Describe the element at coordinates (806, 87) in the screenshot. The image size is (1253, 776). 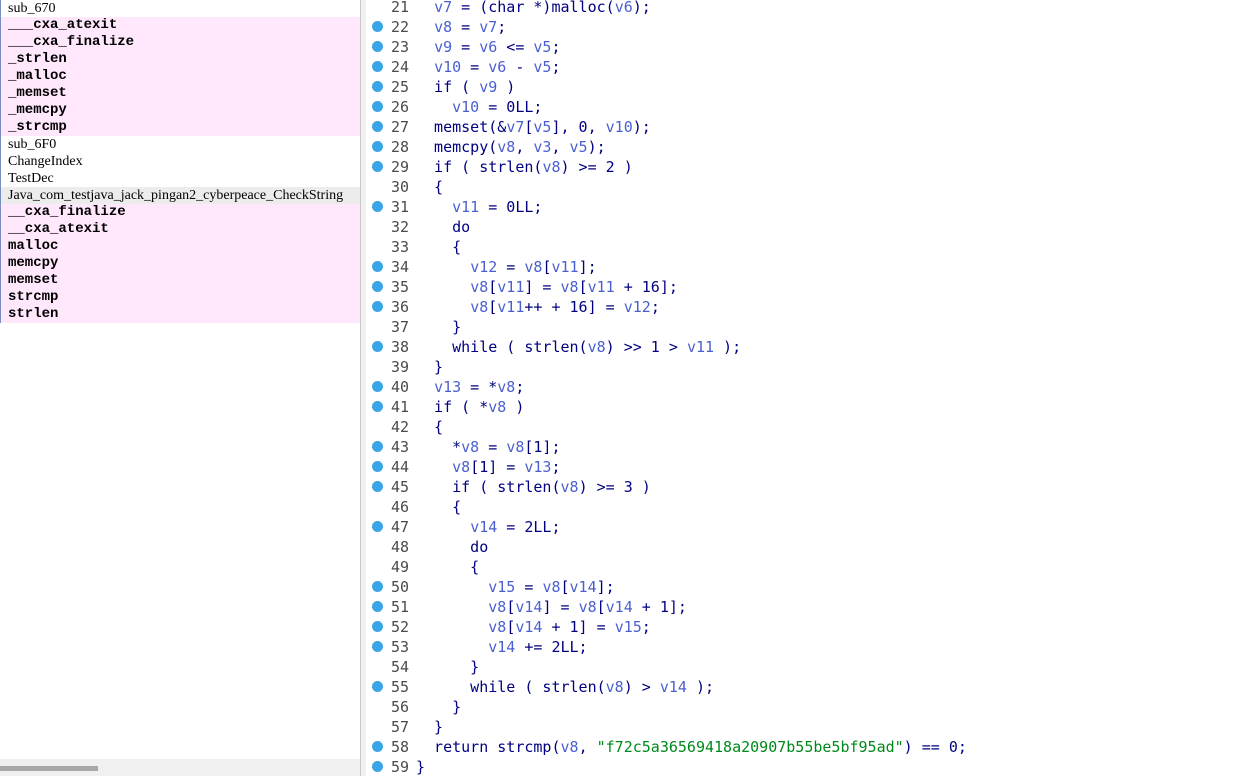
I see `code-line: 25 if ( v9 )` at that location.